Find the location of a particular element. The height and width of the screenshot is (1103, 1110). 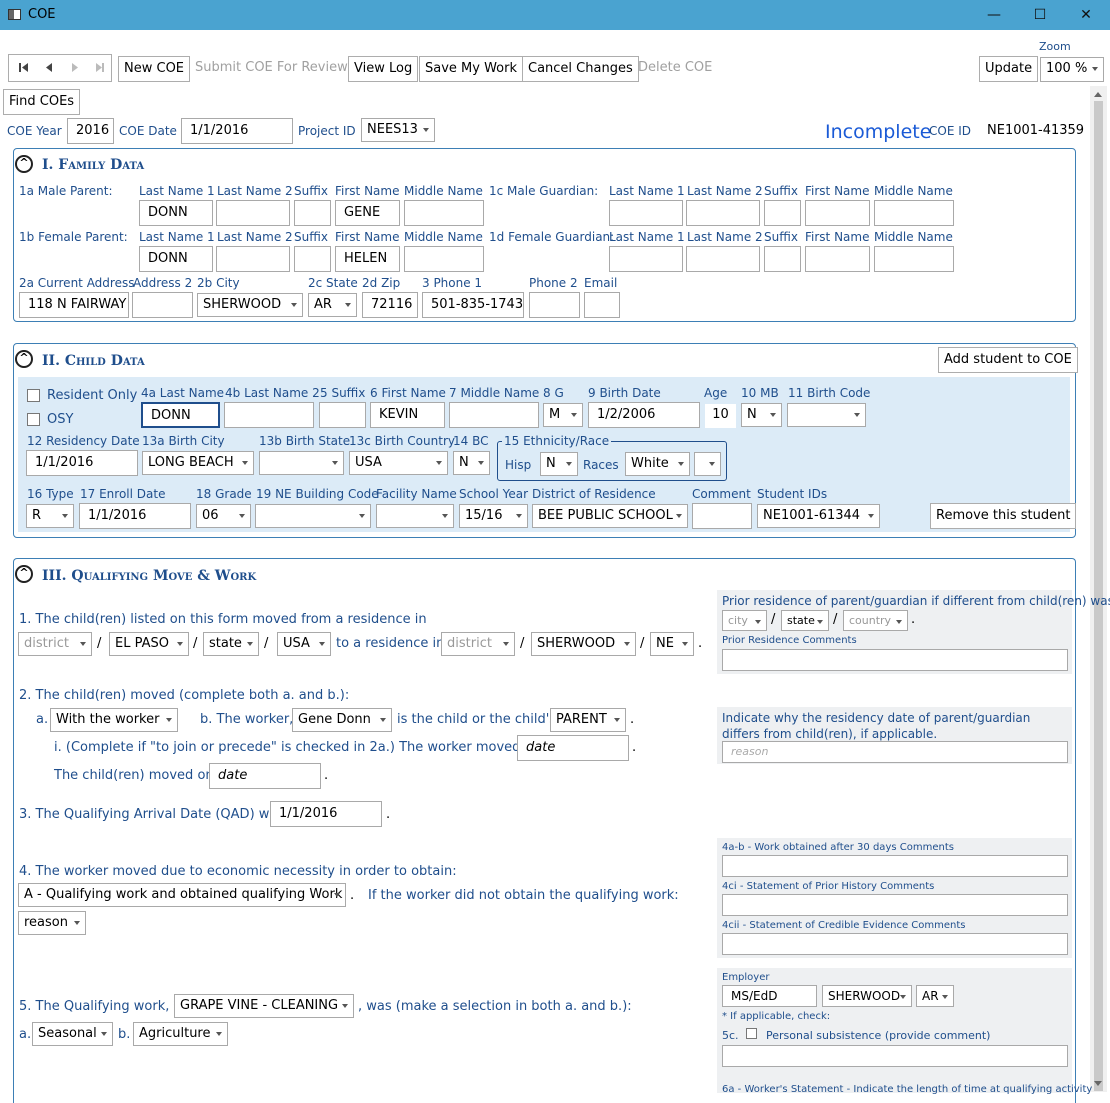

find-coes-button: Find COEs is located at coordinates (42, 102).